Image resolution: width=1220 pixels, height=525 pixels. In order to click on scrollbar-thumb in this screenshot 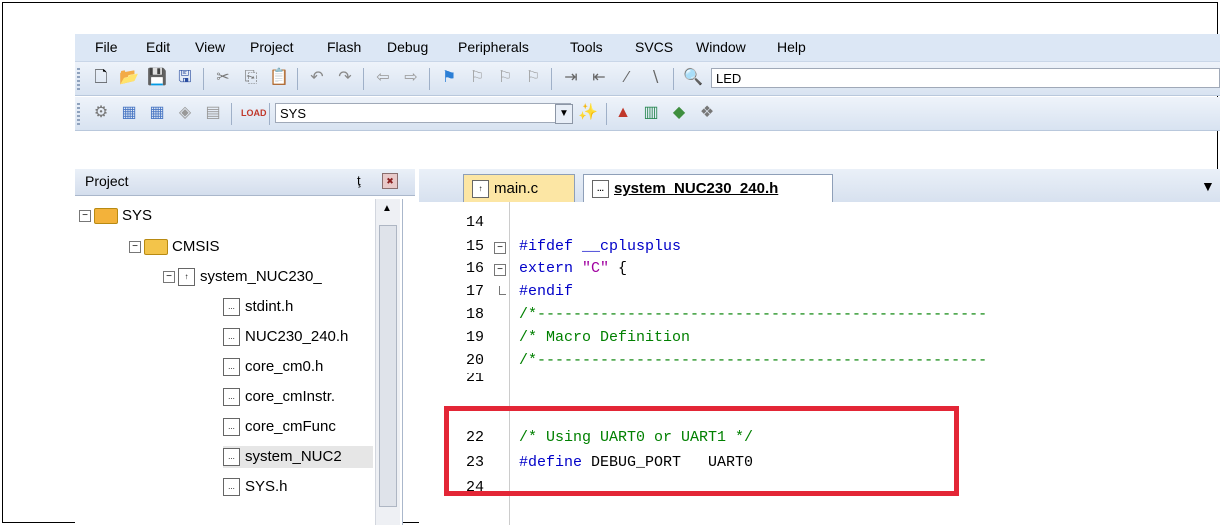, I will do `click(388, 366)`.